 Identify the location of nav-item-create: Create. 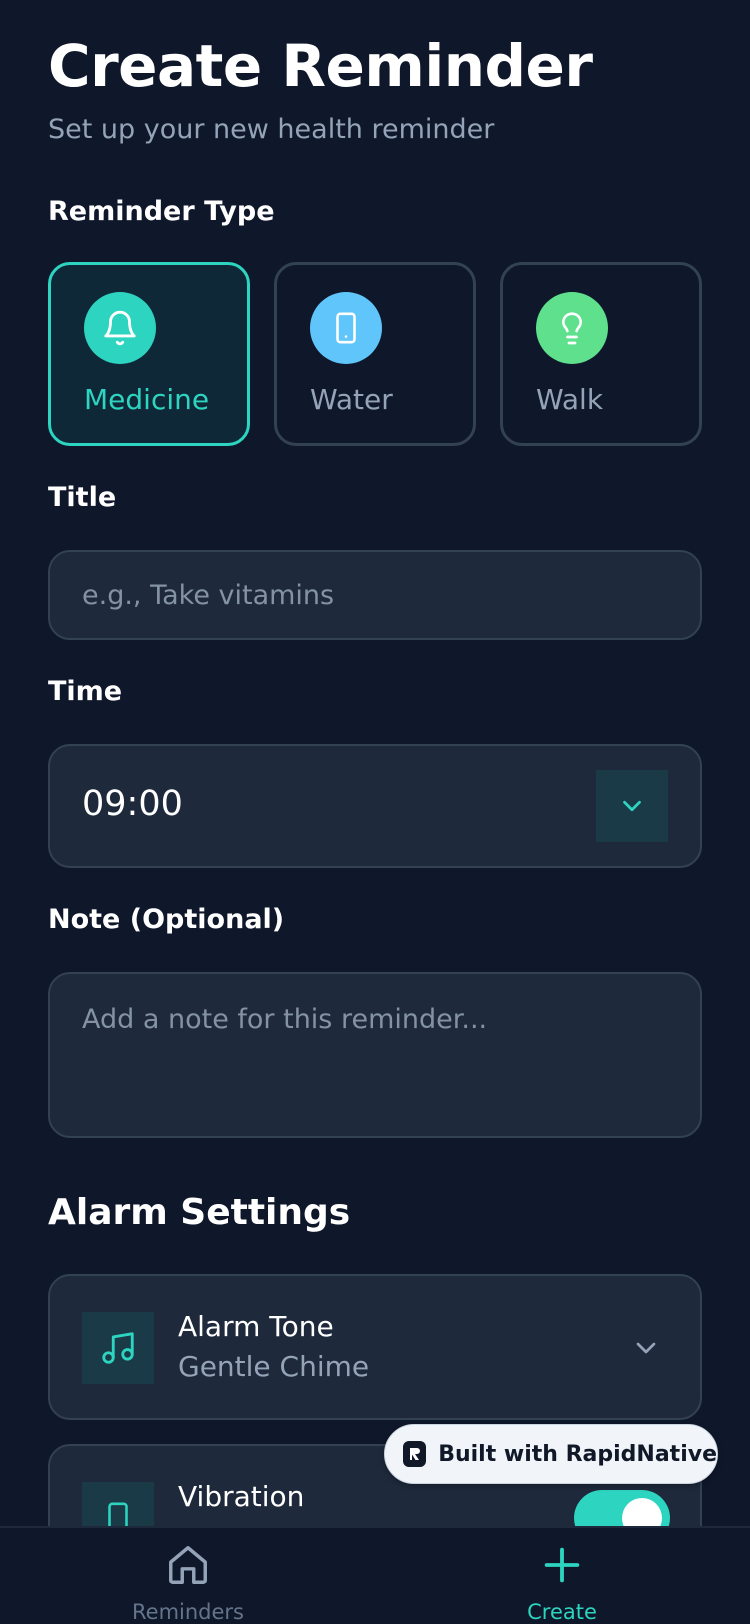
(562, 1576).